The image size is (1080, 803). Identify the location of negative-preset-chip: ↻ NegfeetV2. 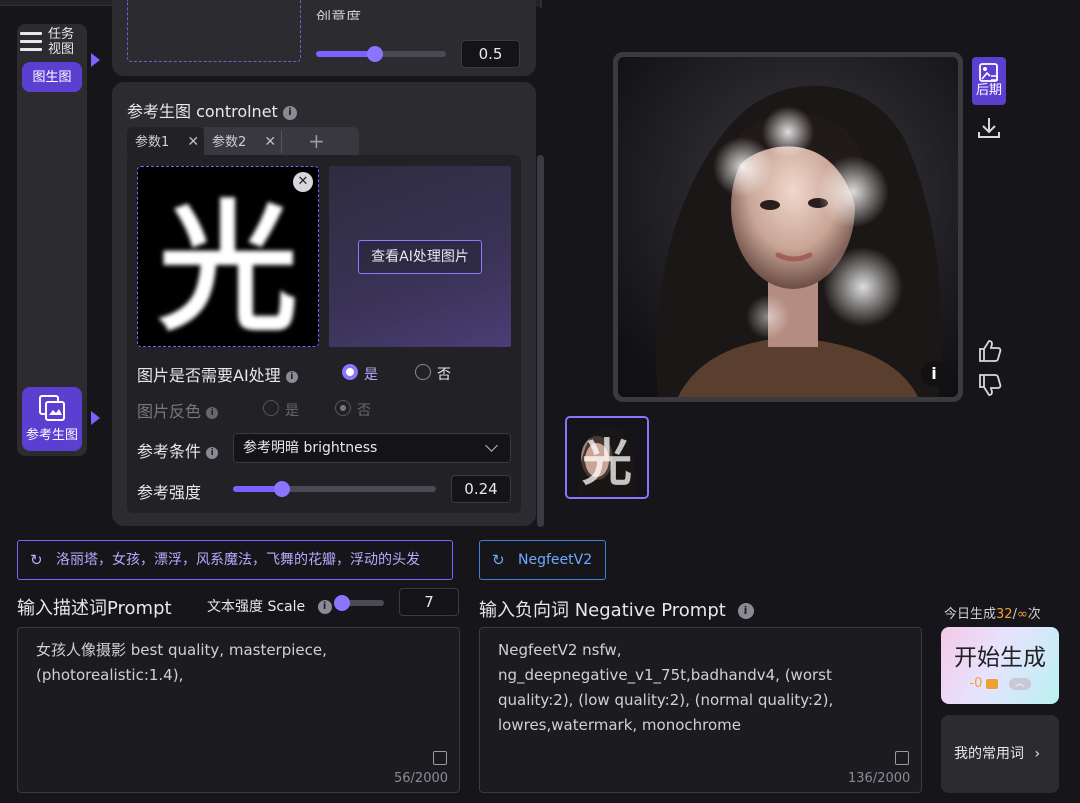
(542, 560).